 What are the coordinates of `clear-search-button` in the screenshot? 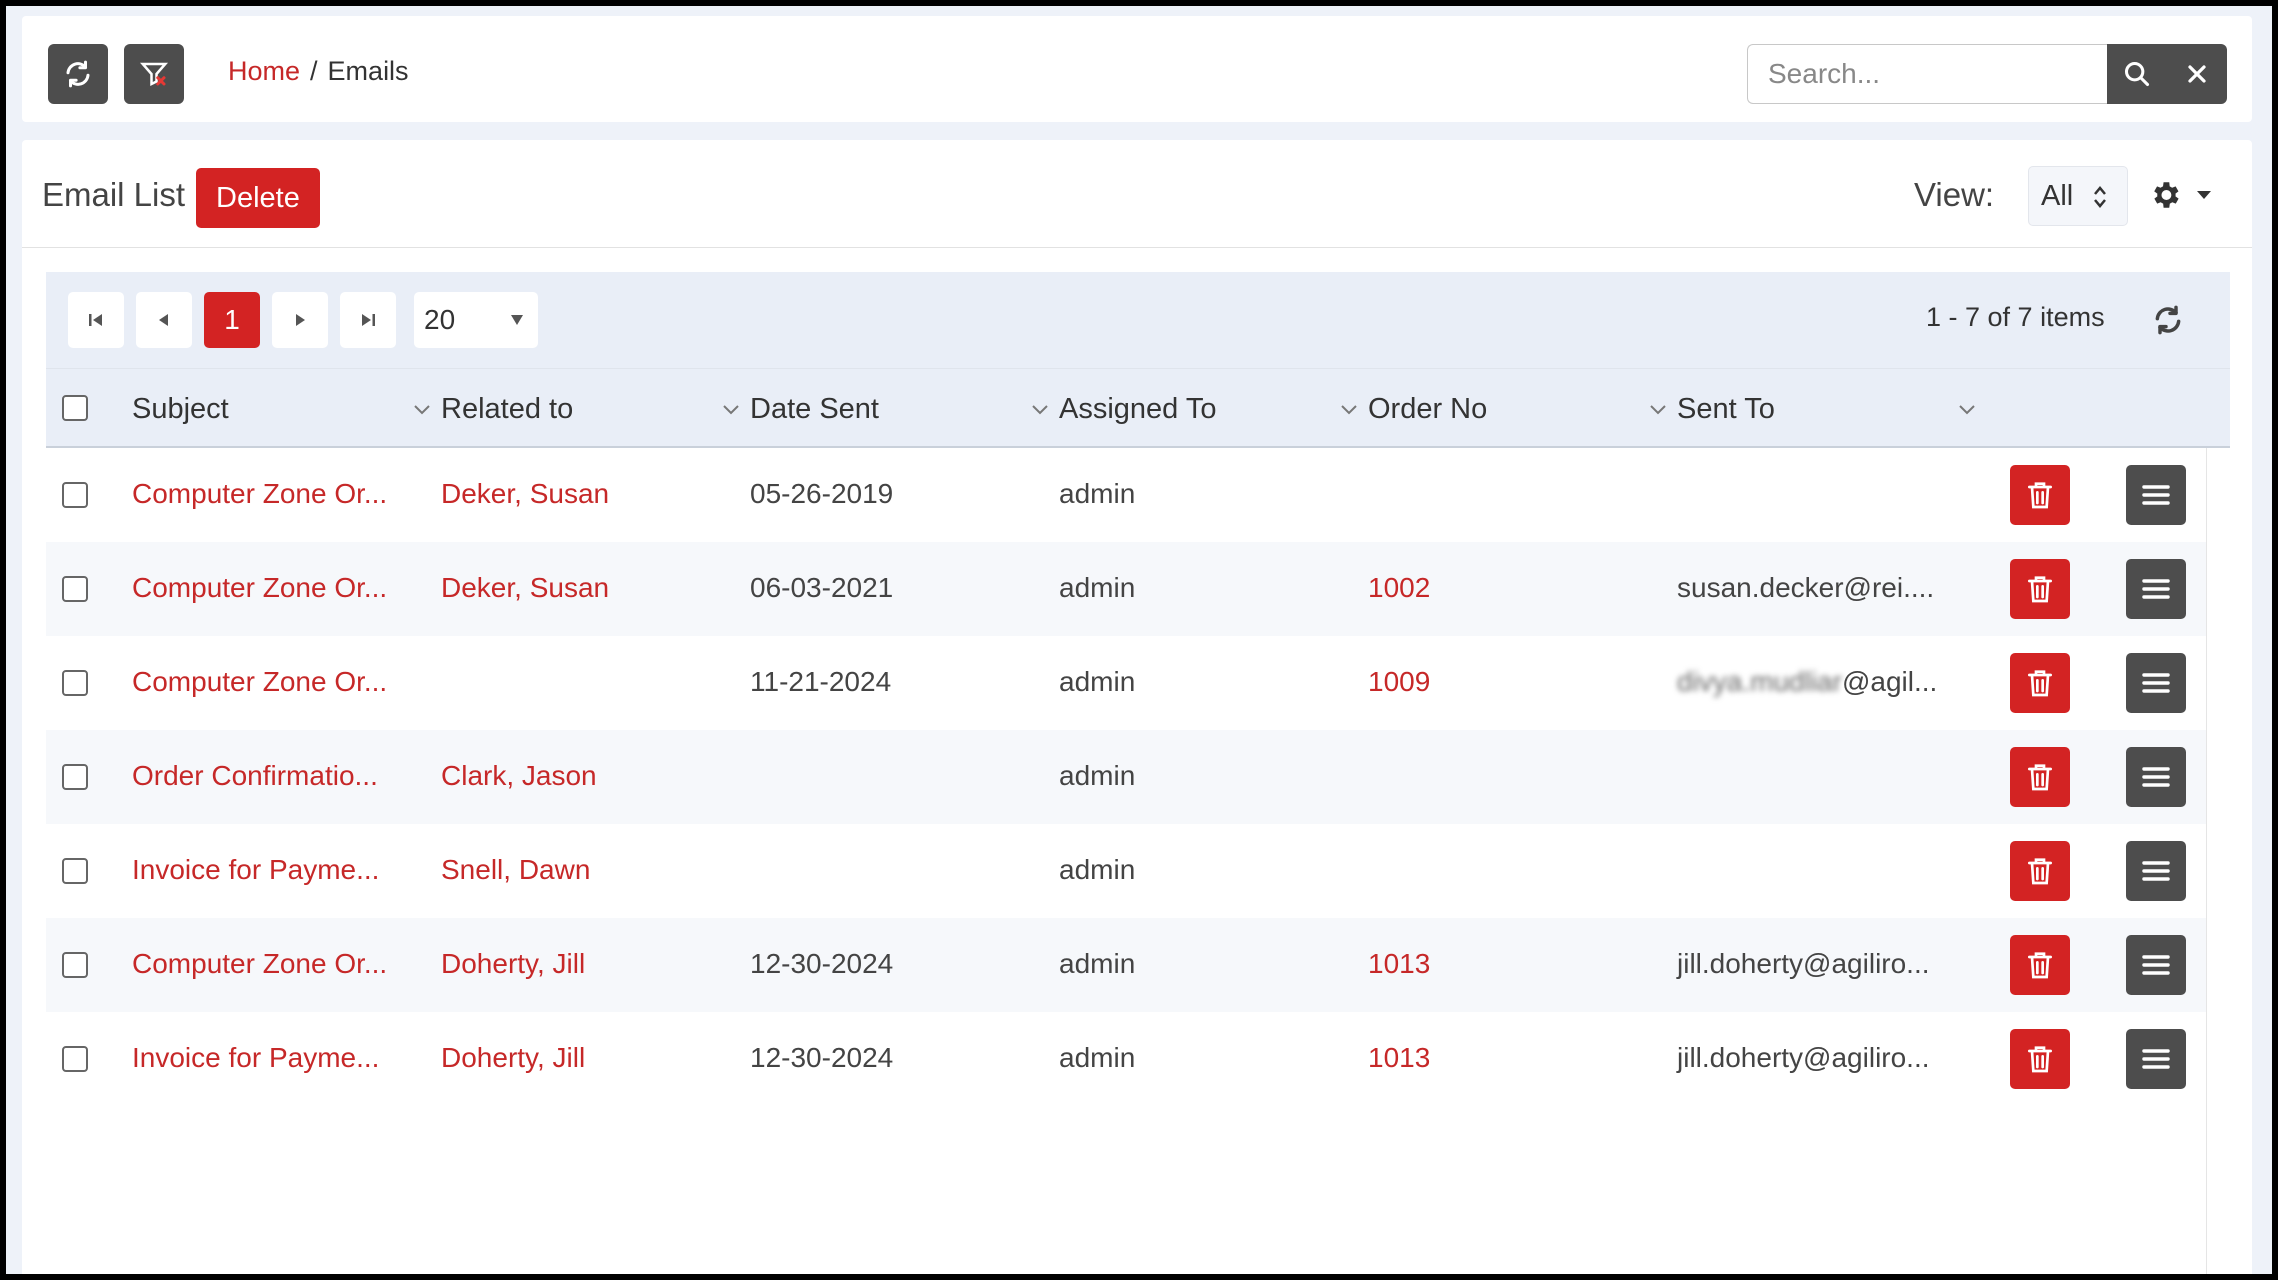 It's located at (2197, 74).